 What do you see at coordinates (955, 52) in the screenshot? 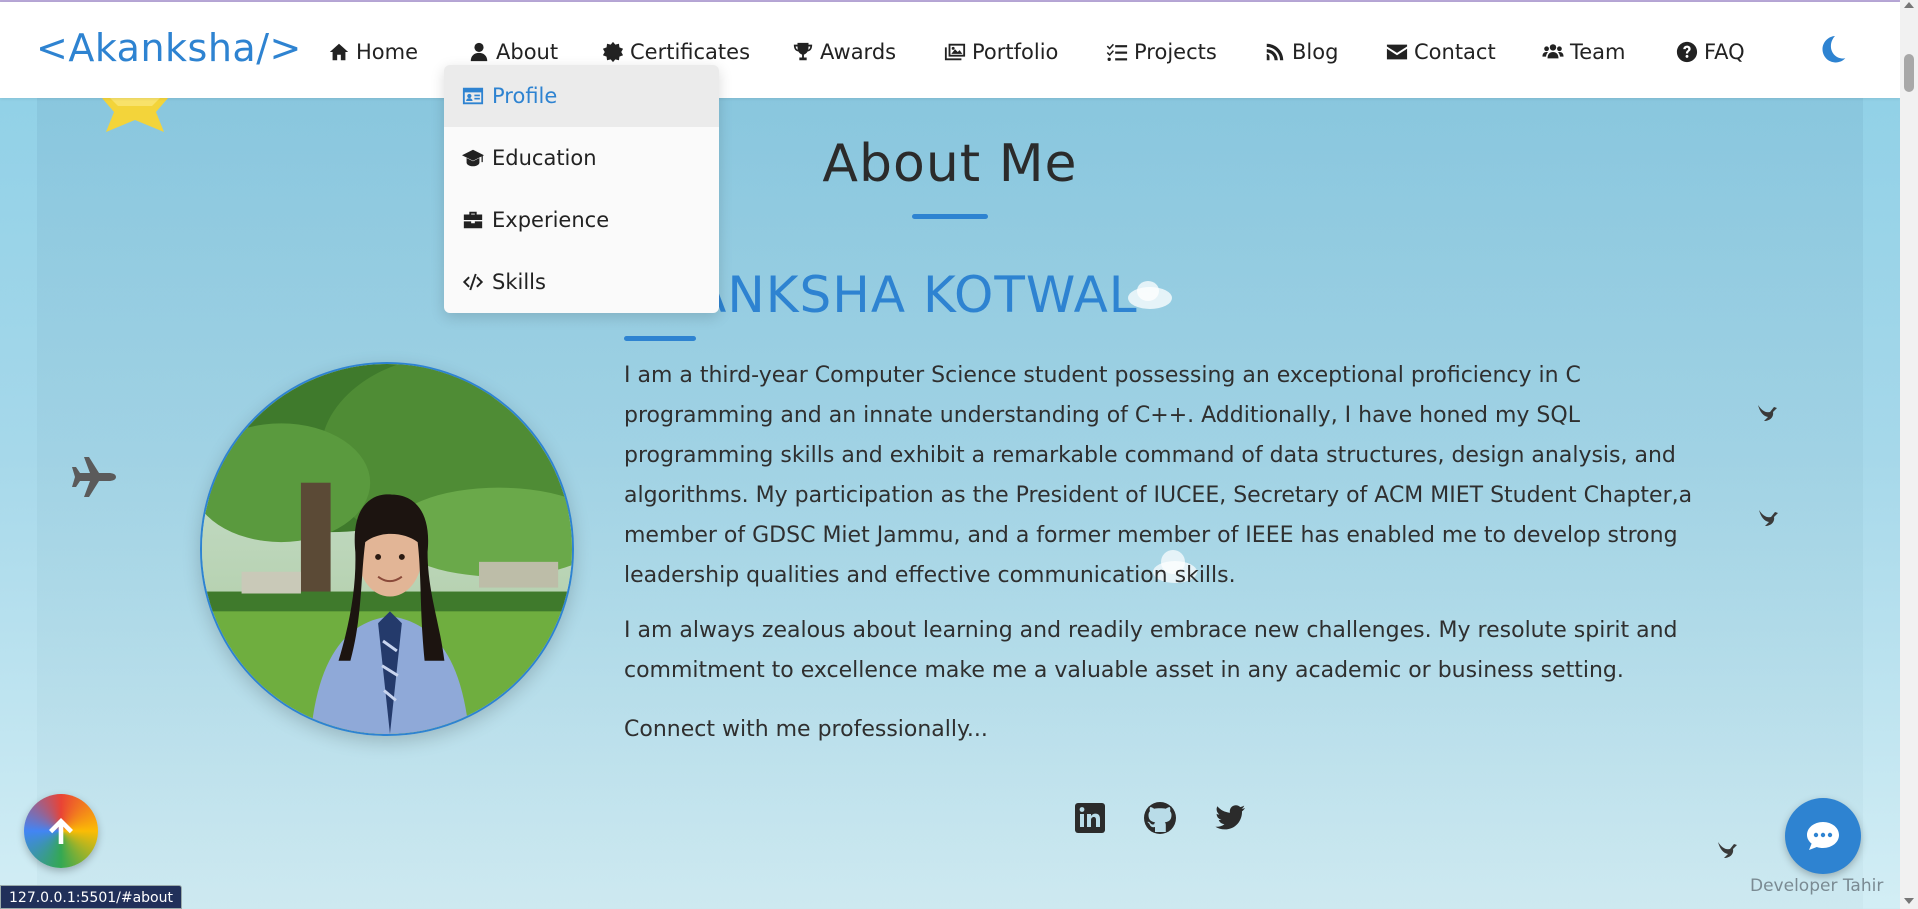
I see `images-icon` at bounding box center [955, 52].